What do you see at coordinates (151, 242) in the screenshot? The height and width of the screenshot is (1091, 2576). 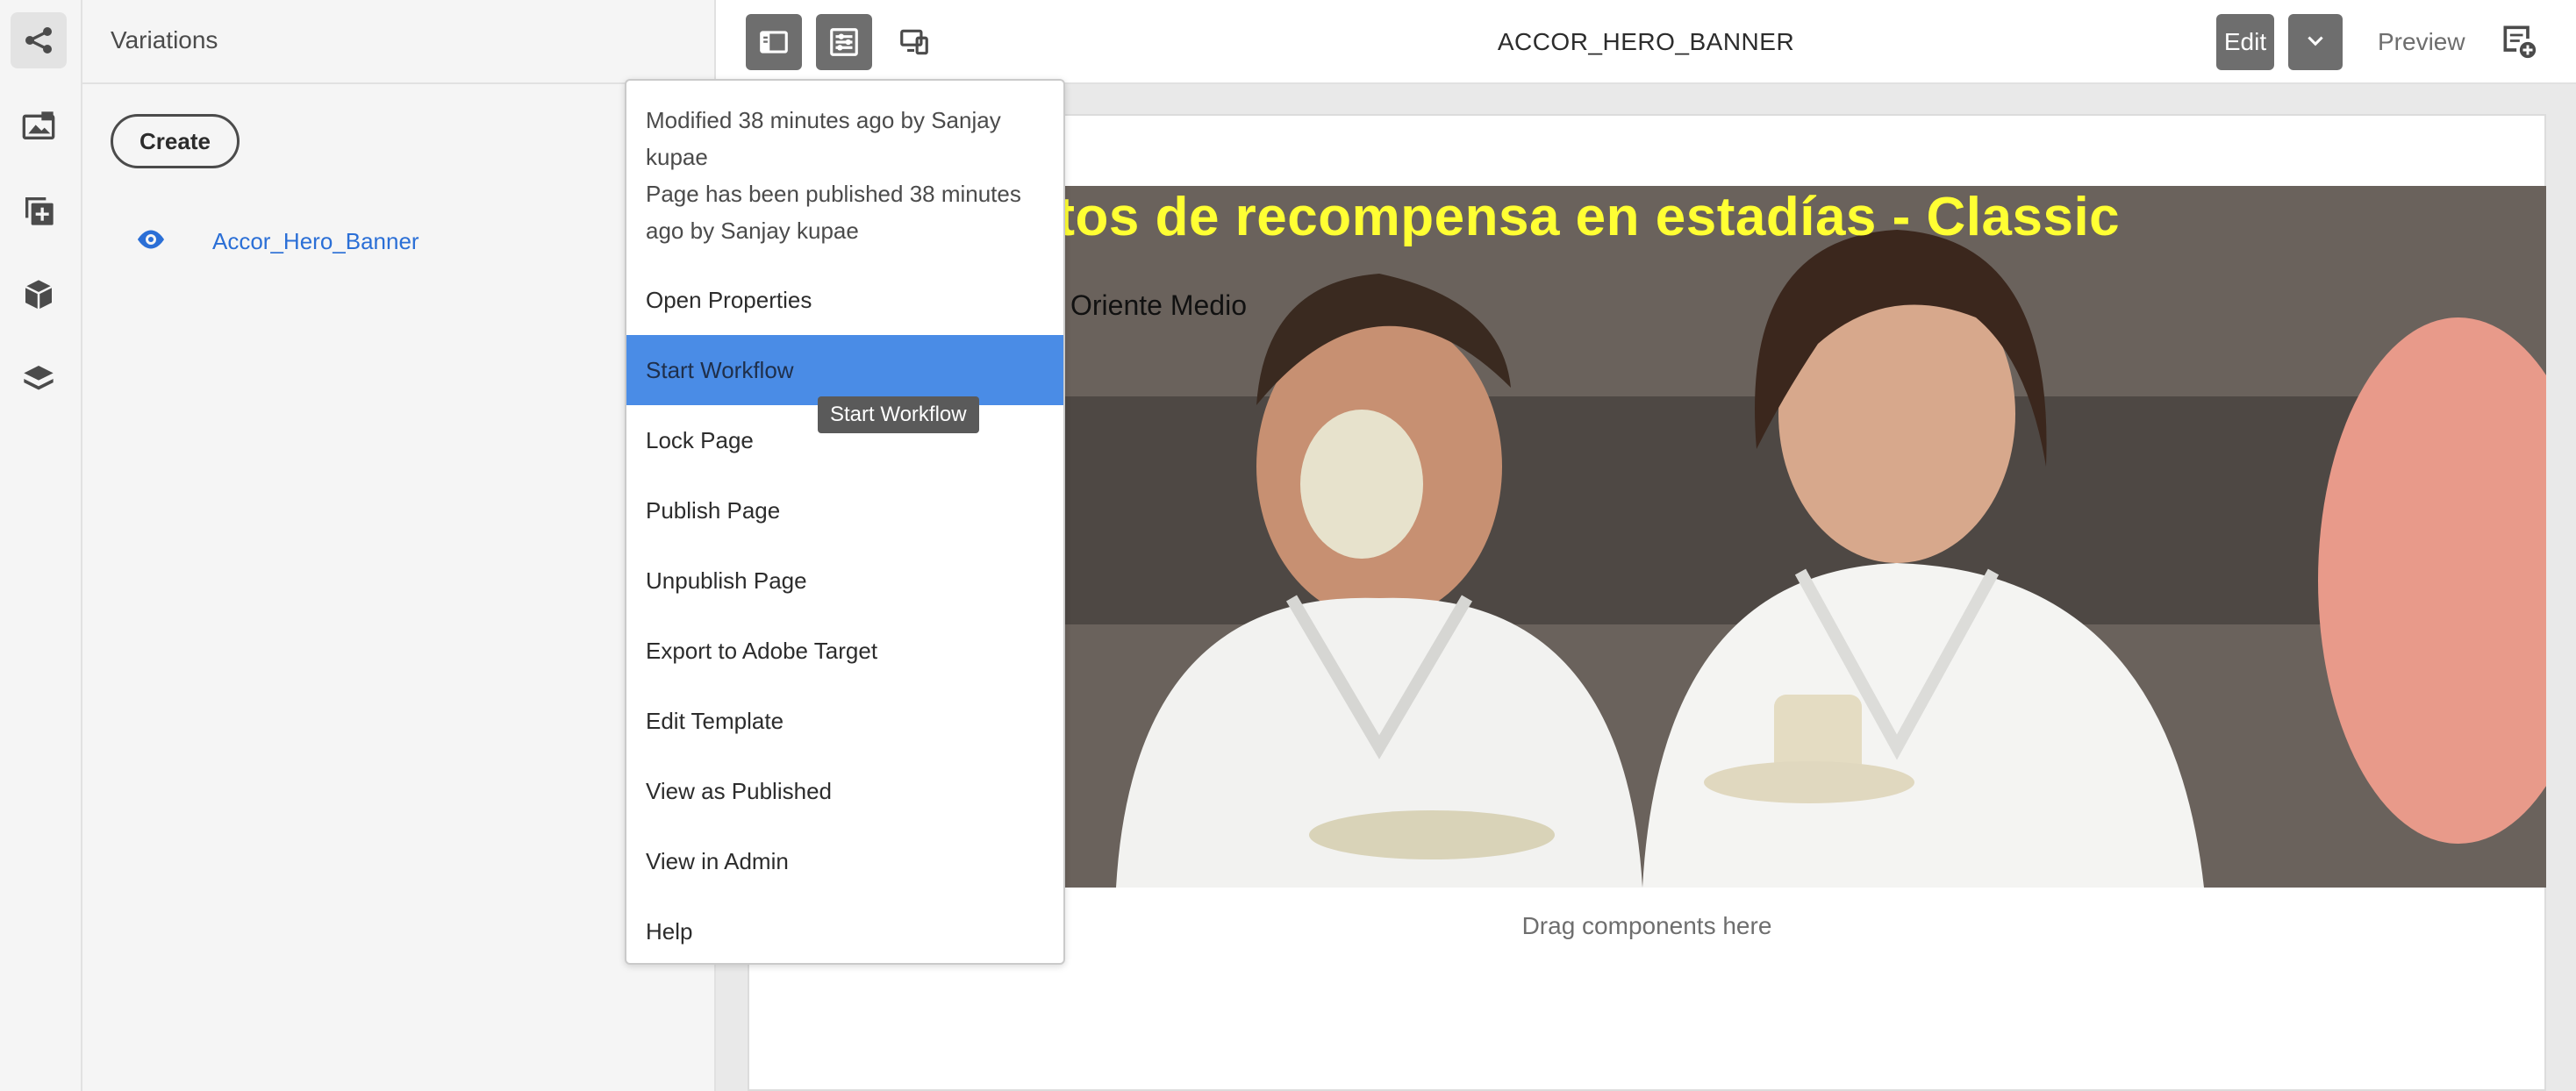 I see `eye-icon` at bounding box center [151, 242].